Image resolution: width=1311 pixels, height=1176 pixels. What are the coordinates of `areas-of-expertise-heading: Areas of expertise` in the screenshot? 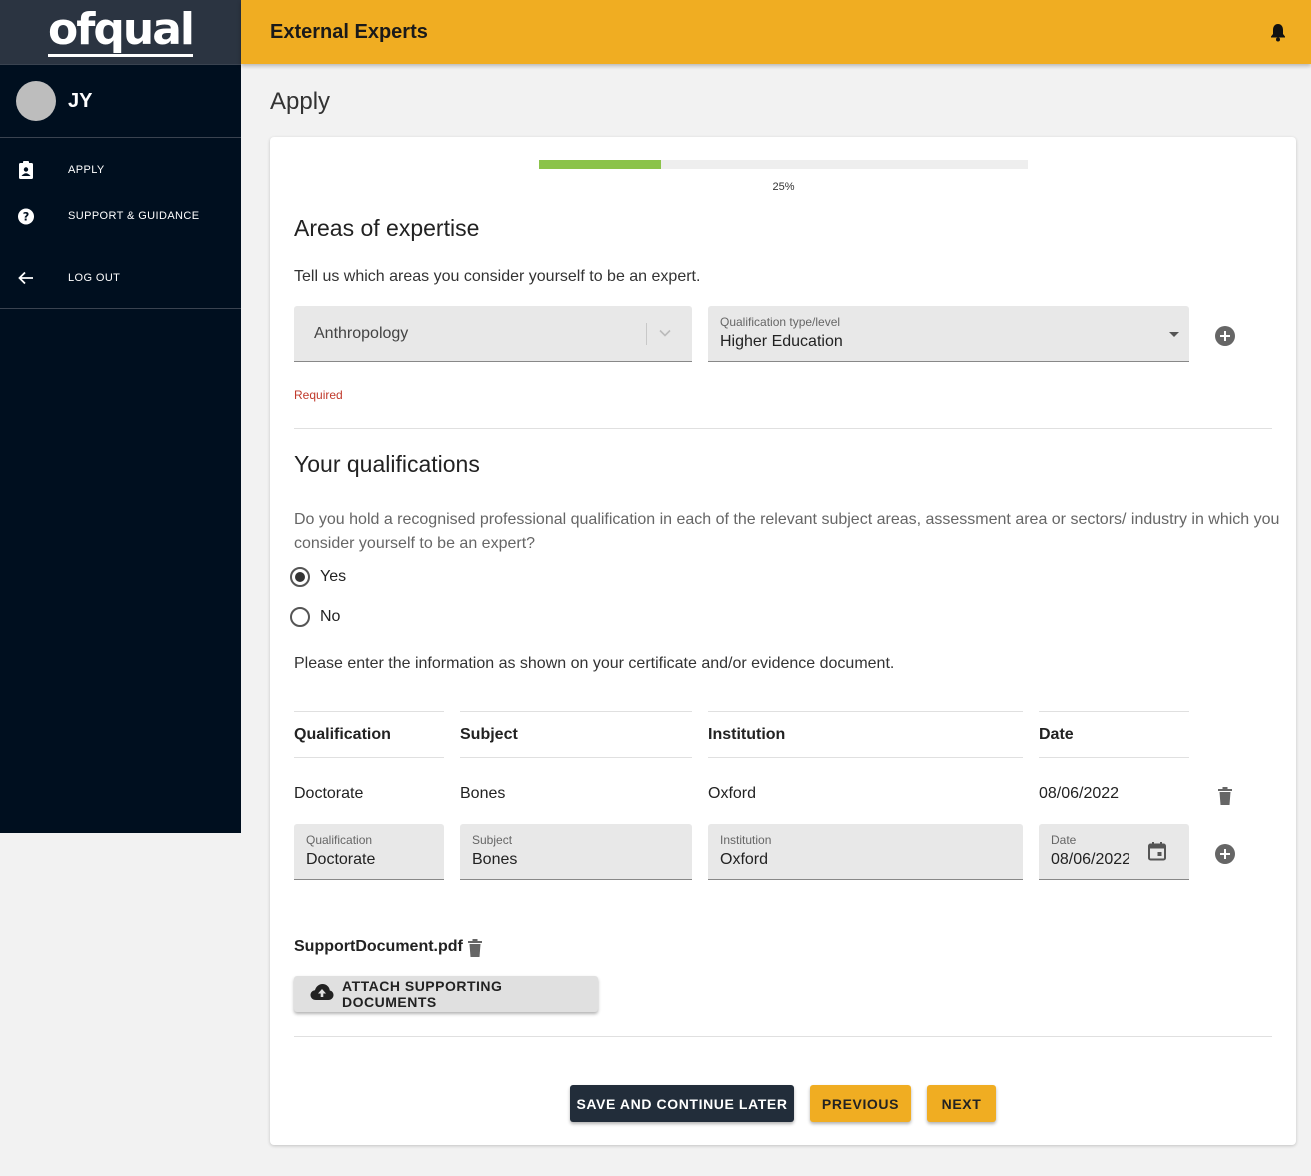 It's located at (387, 228).